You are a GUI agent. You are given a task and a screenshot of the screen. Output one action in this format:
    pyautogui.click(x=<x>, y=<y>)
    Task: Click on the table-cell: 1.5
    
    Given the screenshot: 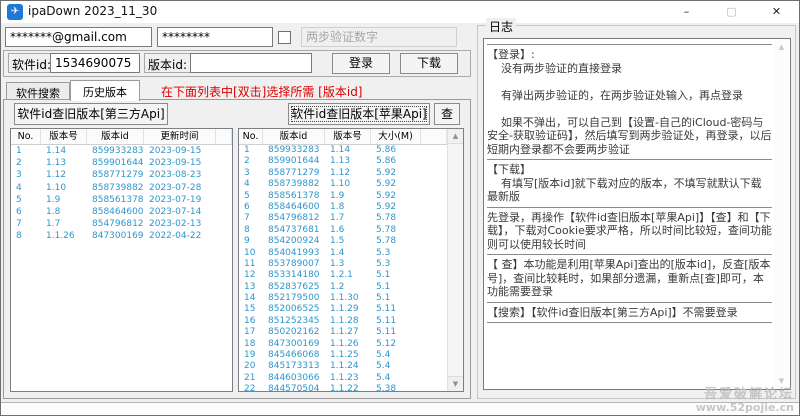 What is the action you would take?
    pyautogui.click(x=337, y=241)
    